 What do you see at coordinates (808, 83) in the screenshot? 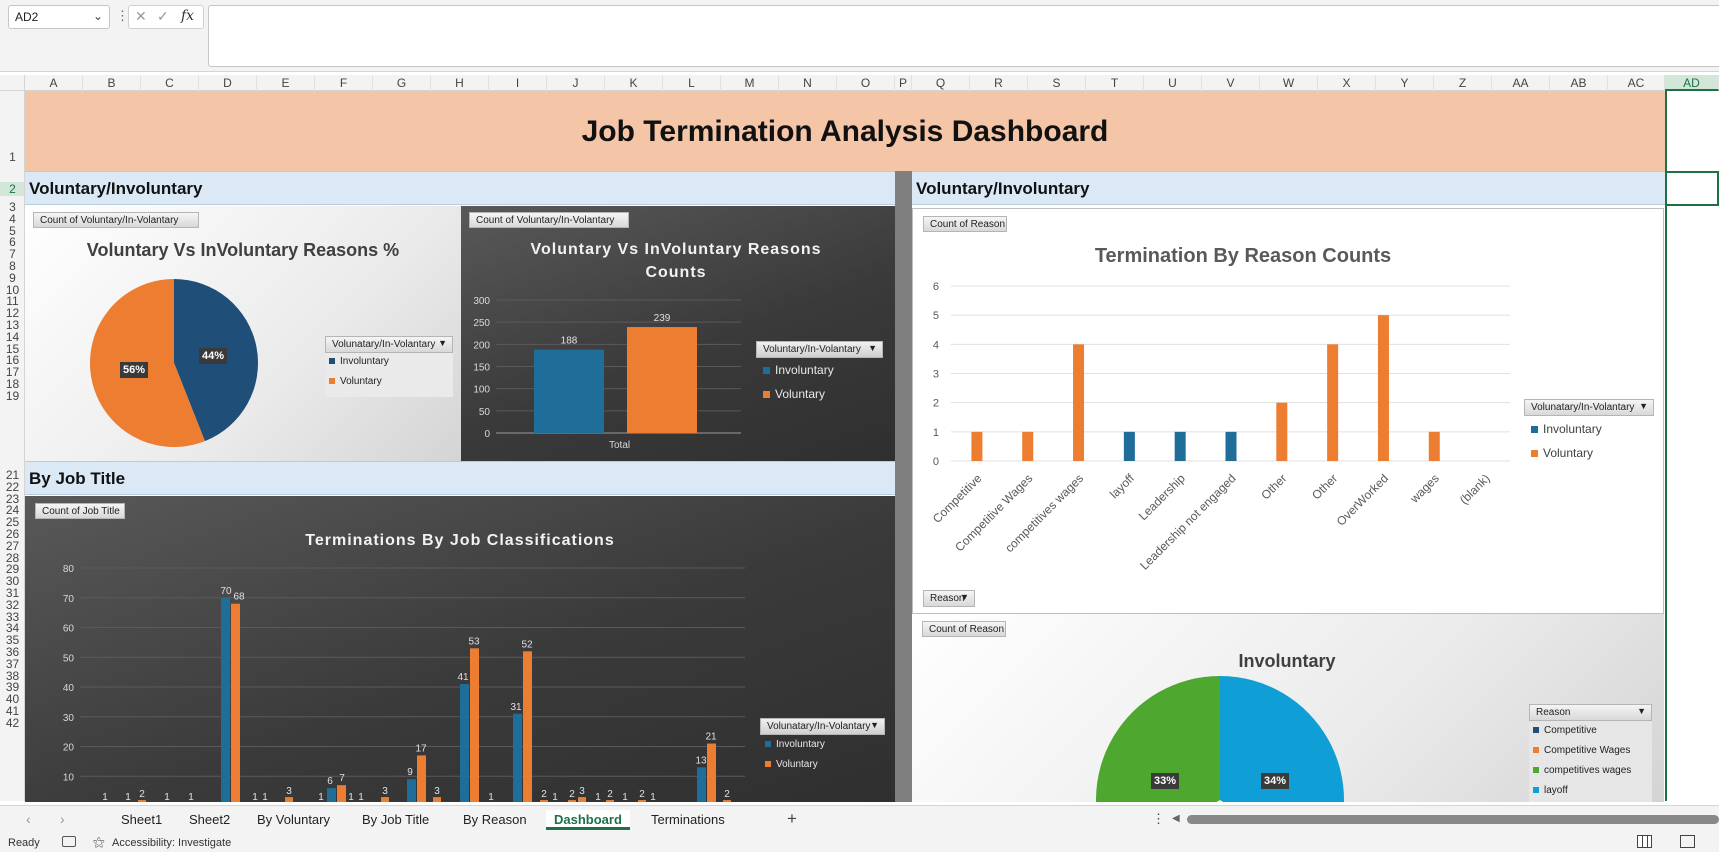
I see `column-header-n: N` at bounding box center [808, 83].